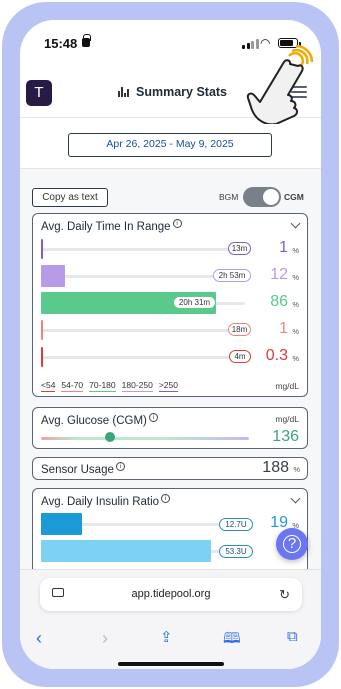  Describe the element at coordinates (275, 467) in the screenshot. I see `sensor-usage-value: 188` at that location.